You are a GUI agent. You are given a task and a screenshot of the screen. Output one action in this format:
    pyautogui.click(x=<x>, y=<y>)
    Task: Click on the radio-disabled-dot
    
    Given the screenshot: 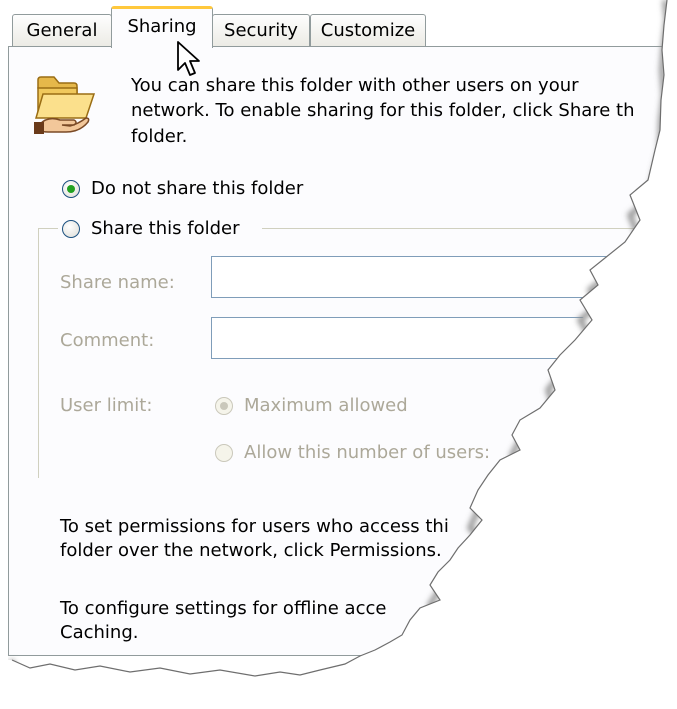 What is the action you would take?
    pyautogui.click(x=224, y=406)
    